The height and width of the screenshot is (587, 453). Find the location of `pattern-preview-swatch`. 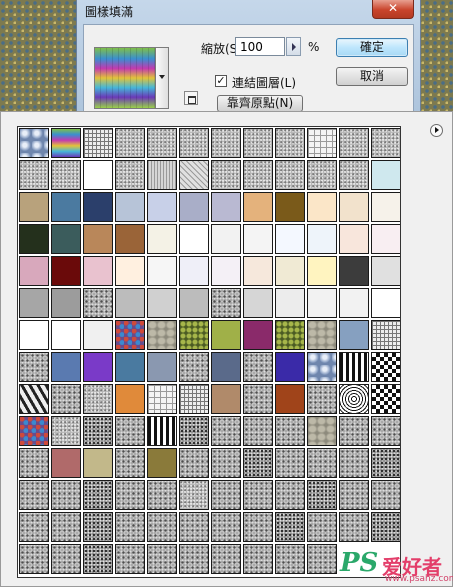

pattern-preview-swatch is located at coordinates (125, 78).